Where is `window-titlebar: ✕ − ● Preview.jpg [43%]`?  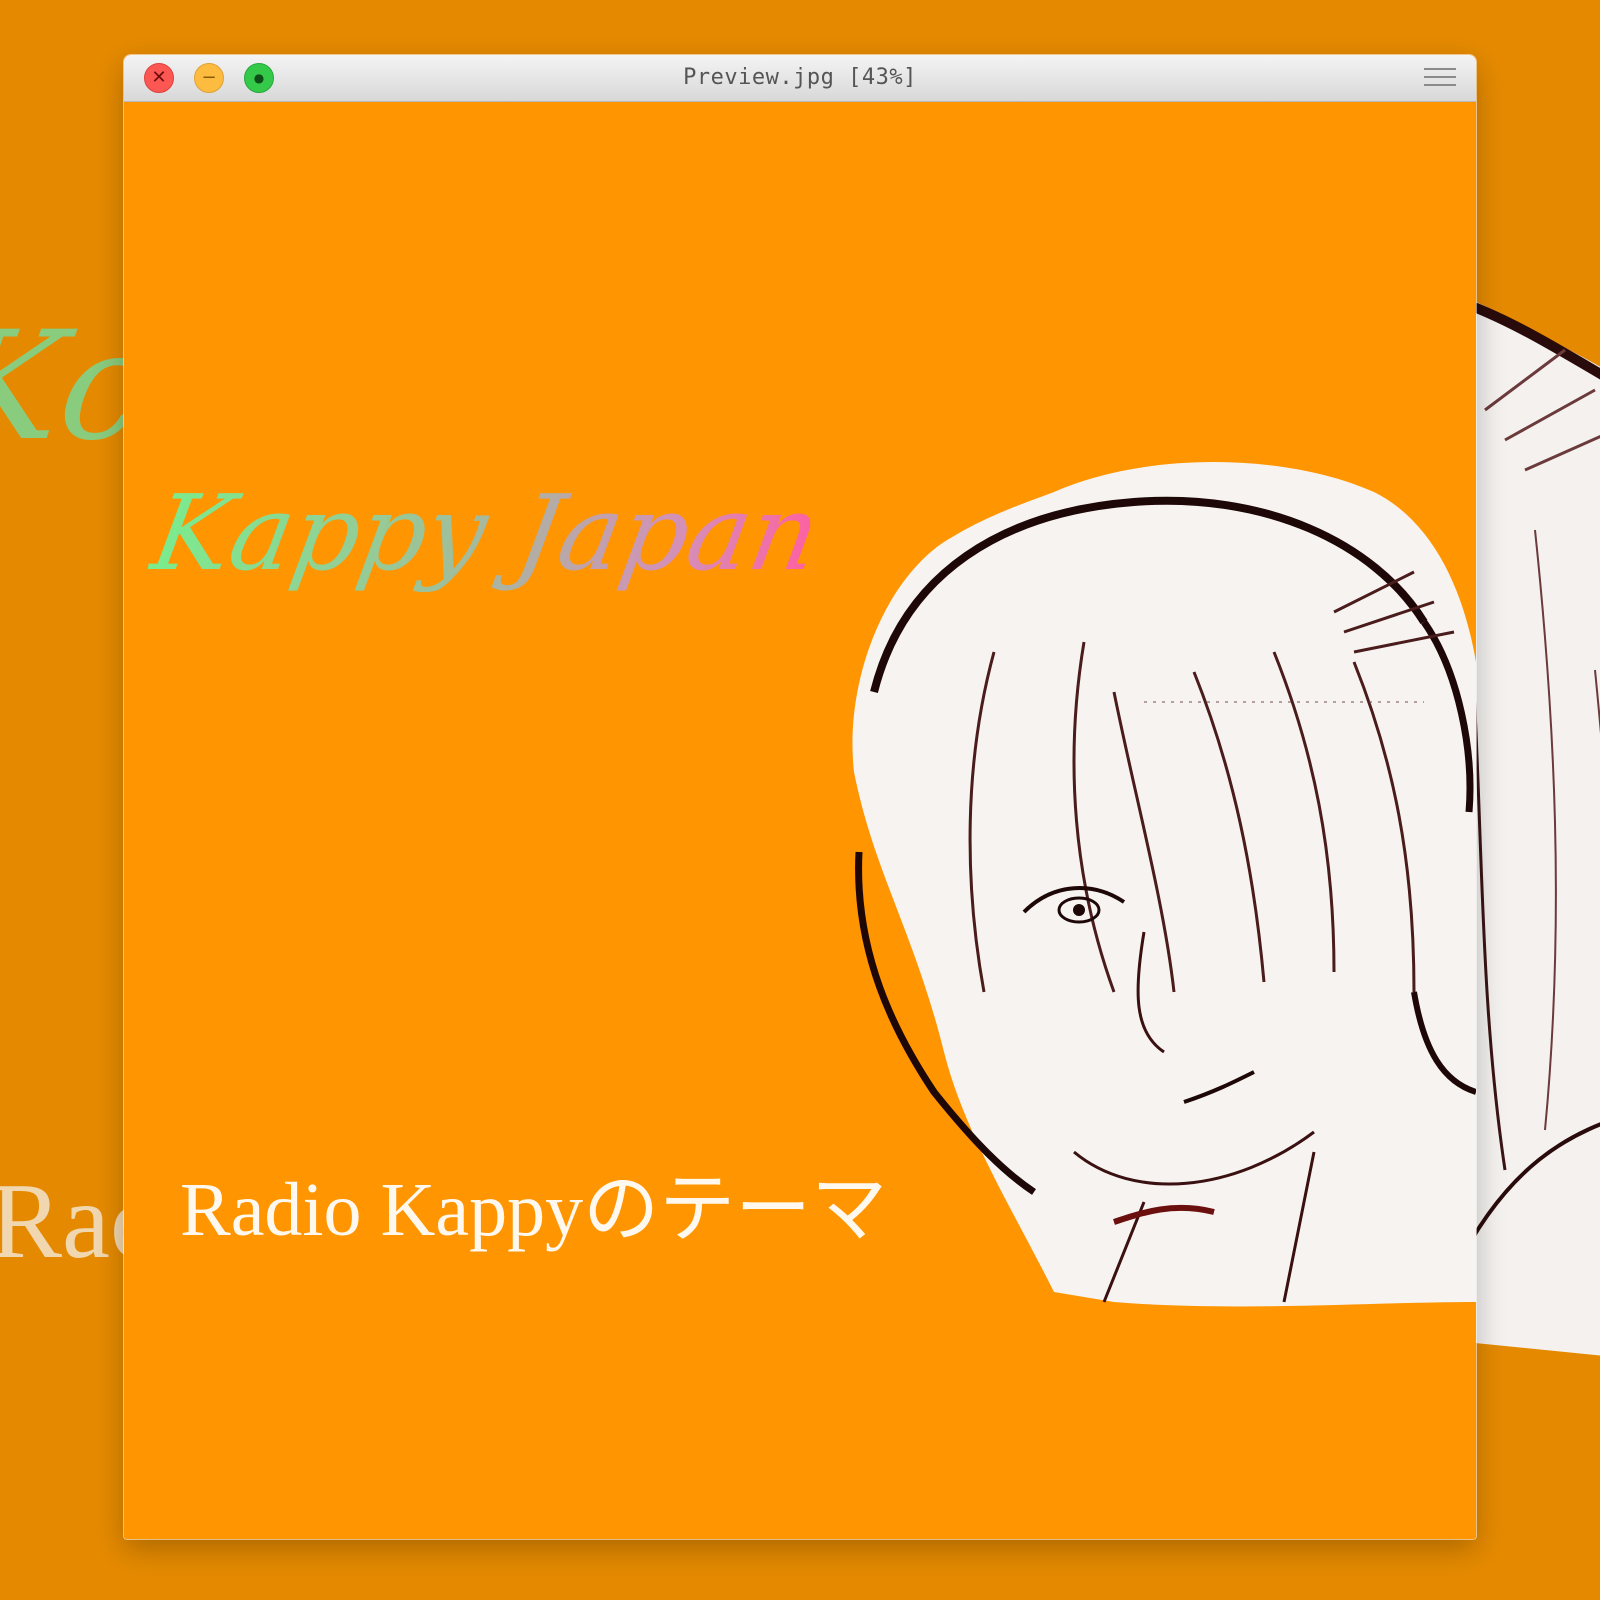 window-titlebar: ✕ − ● Preview.jpg [43%] is located at coordinates (800, 78).